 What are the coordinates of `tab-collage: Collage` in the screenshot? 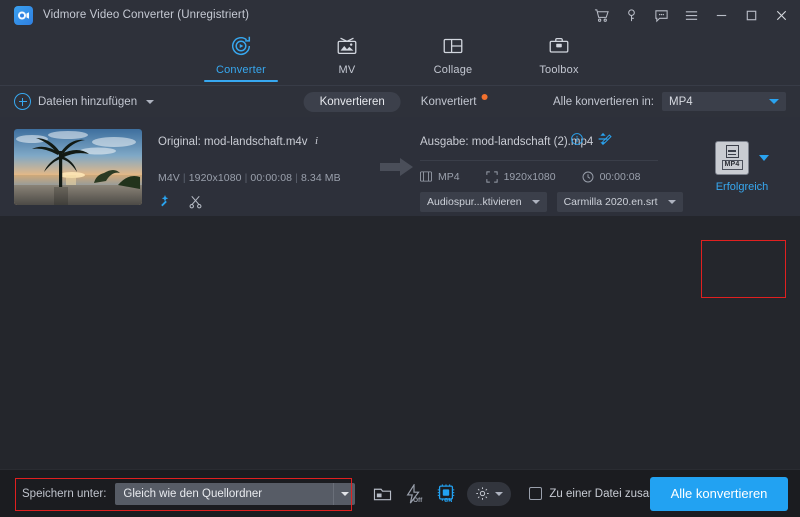 It's located at (453, 57).